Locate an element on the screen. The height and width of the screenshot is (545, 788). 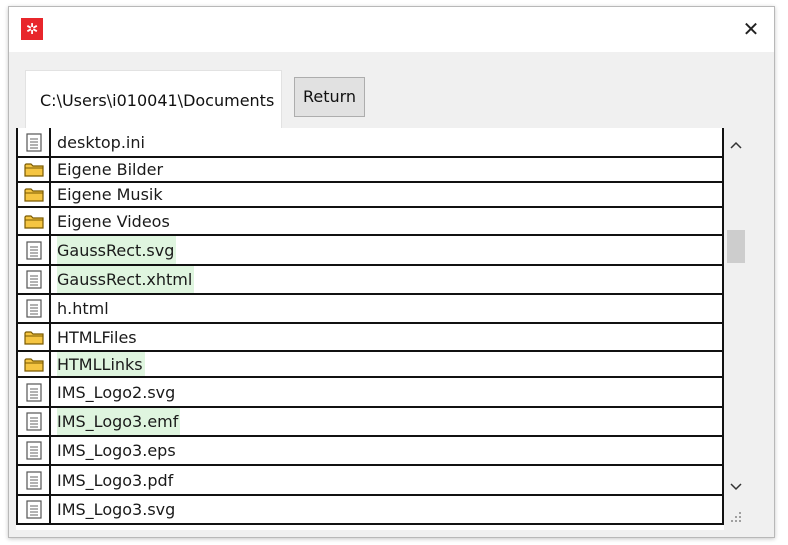
list-item: GaussRect.xhtml is located at coordinates (370, 280).